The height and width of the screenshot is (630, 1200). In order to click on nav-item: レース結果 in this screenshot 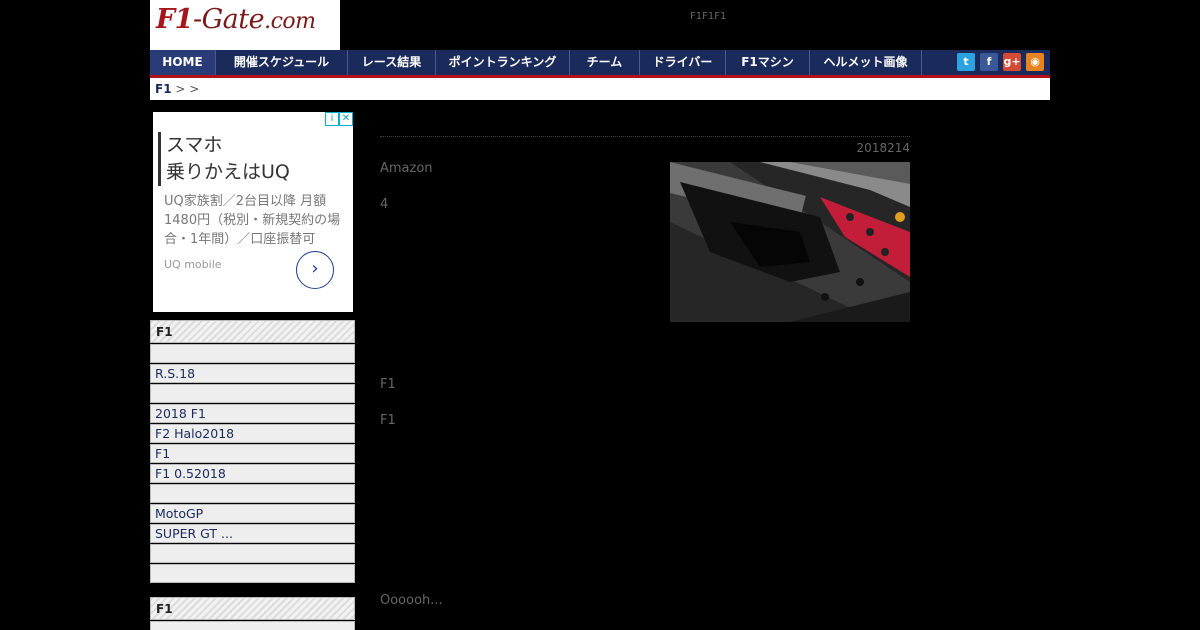, I will do `click(392, 62)`.